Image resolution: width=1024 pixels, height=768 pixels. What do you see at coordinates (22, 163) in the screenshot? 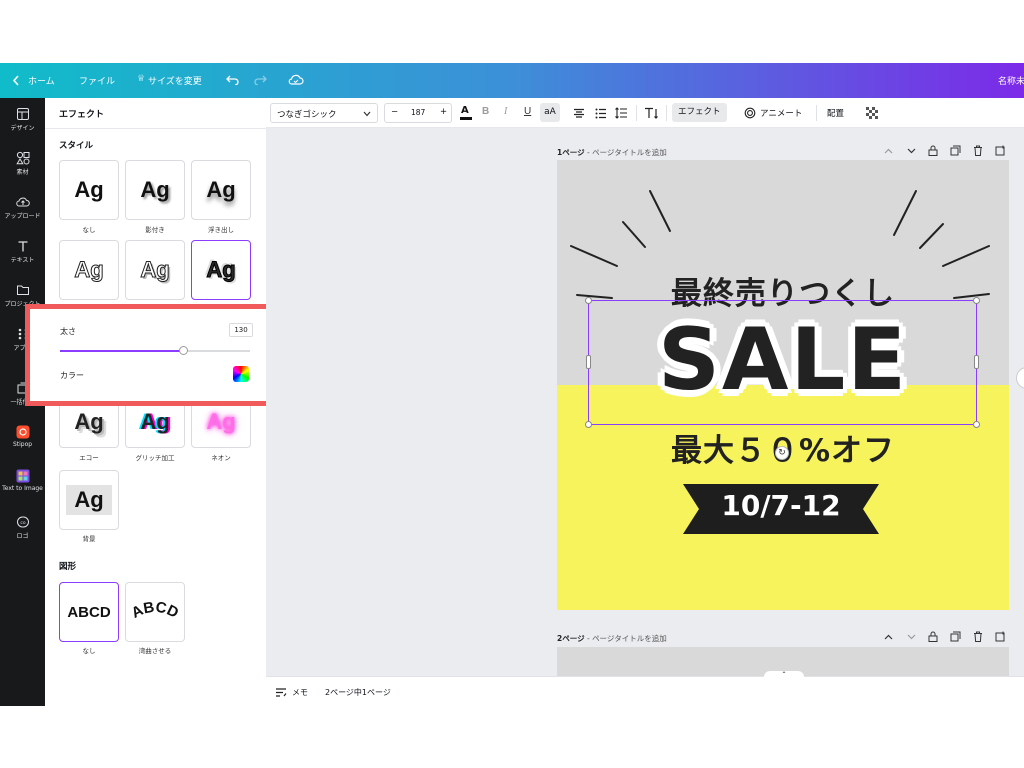
I see `rail-item-elements: 素材` at bounding box center [22, 163].